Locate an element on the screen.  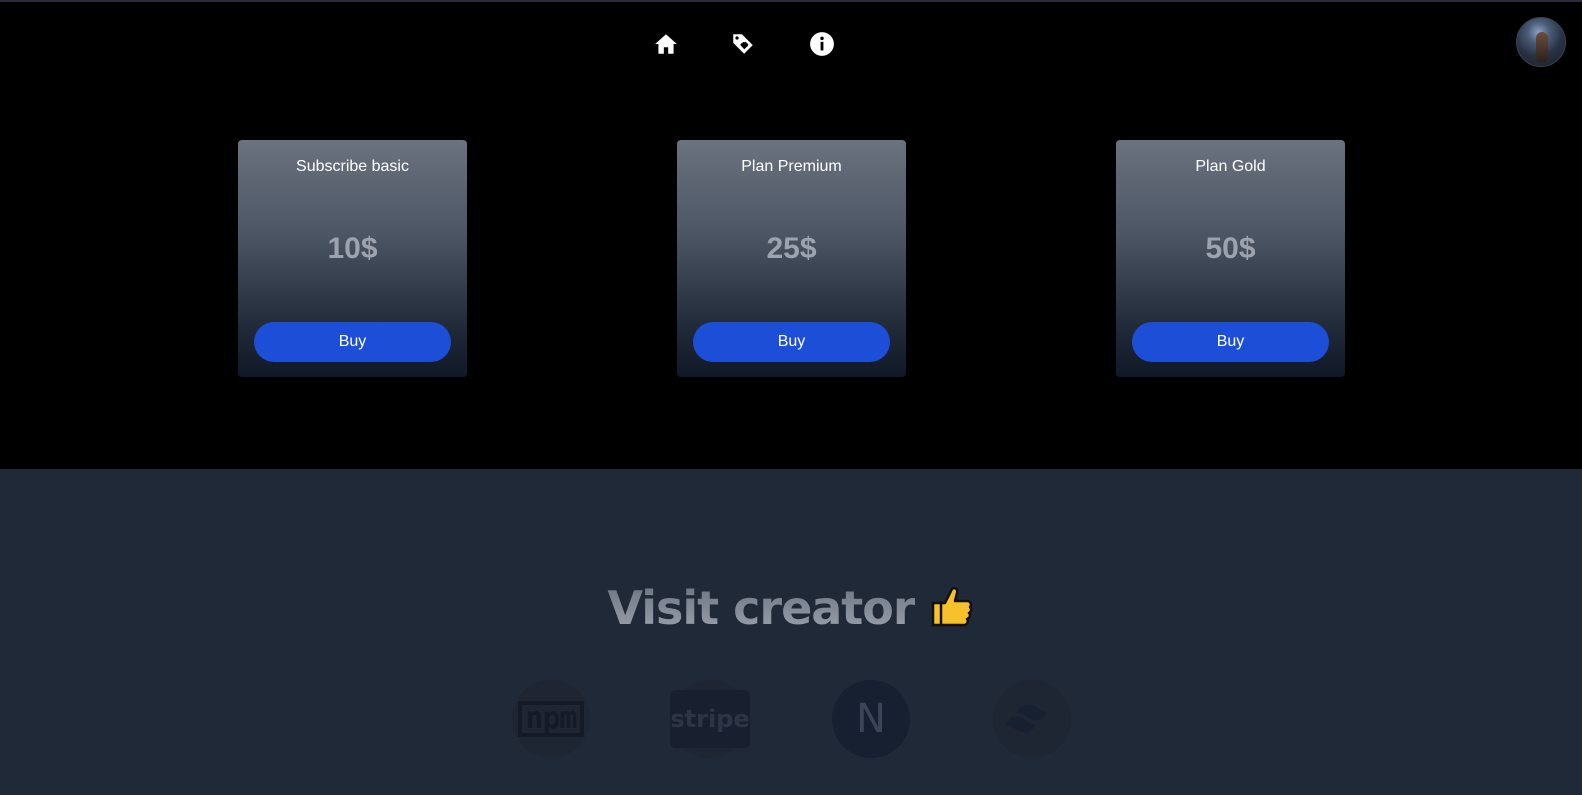
home-icon is located at coordinates (666, 44).